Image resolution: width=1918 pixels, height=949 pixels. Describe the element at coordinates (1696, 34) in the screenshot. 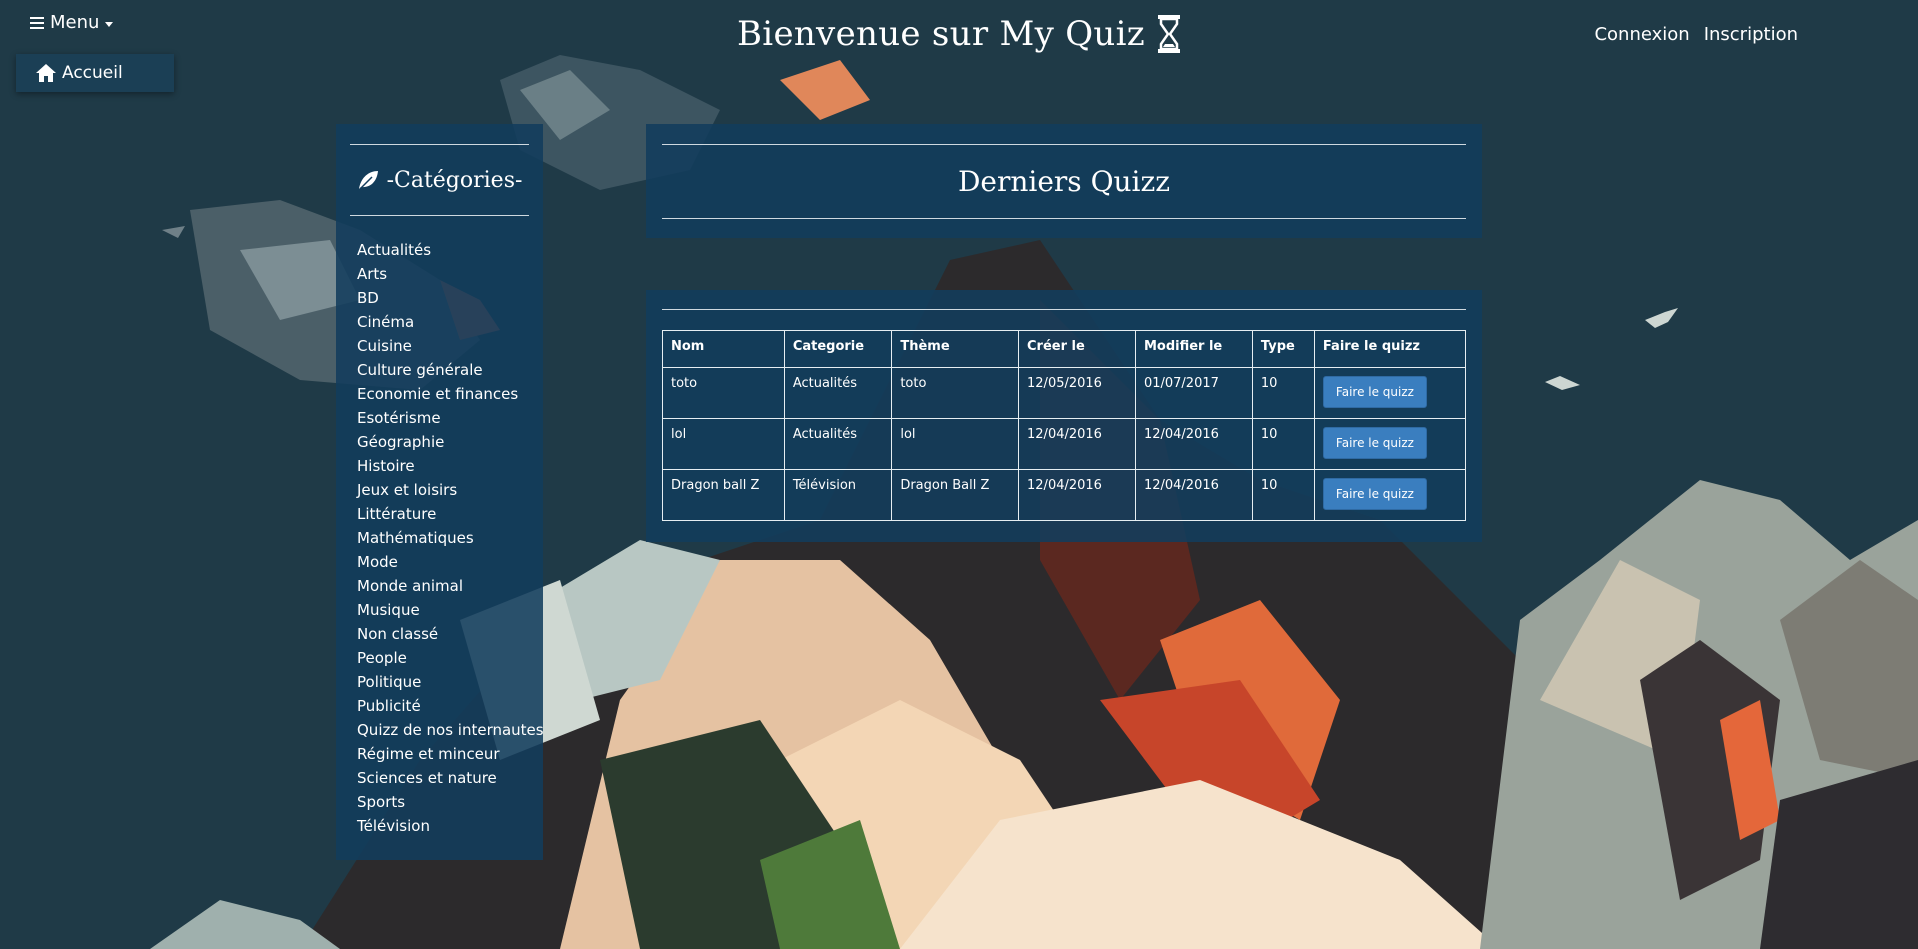

I see `auth-links: Connexion Inscription` at that location.